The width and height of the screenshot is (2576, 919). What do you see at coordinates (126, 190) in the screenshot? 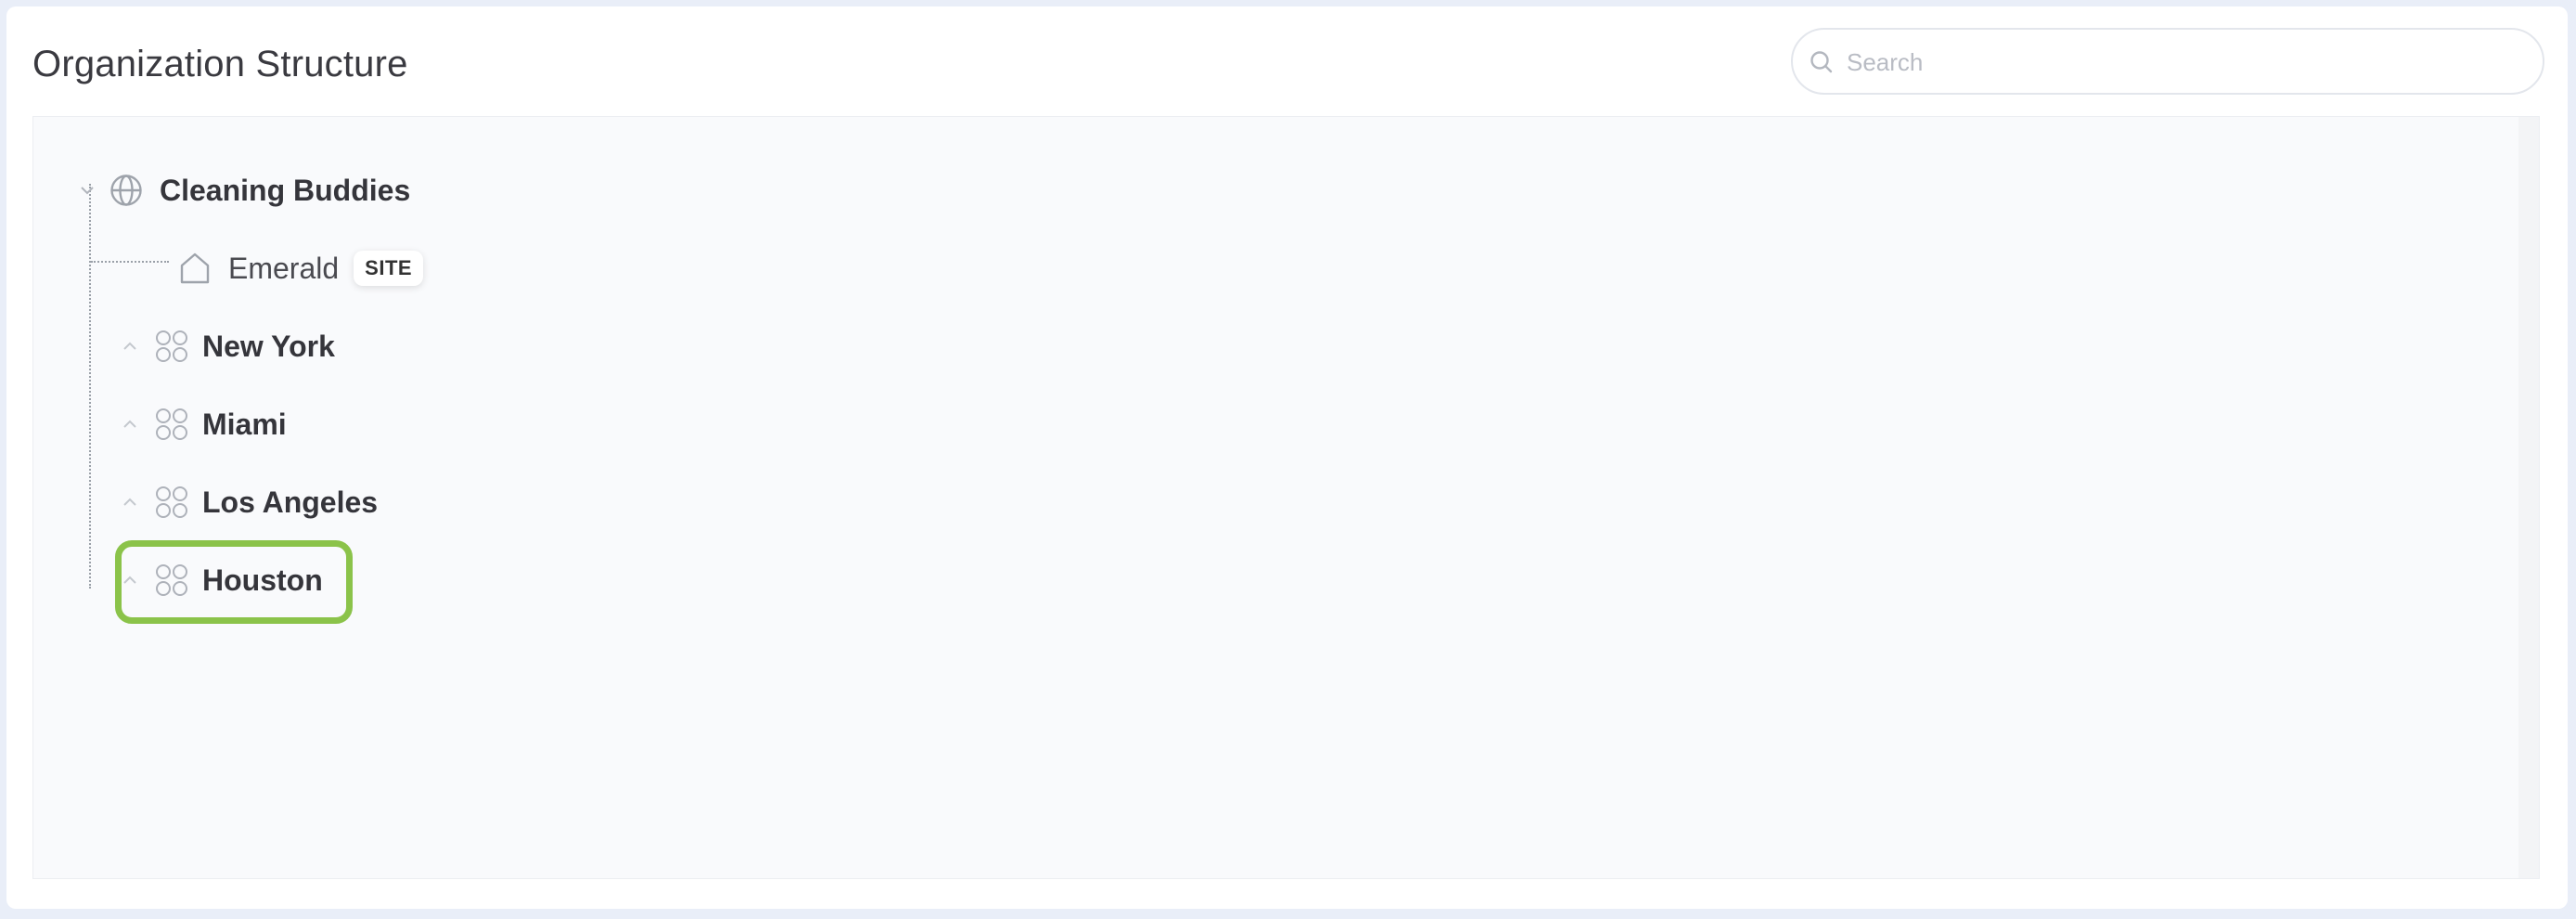
I see `globe-icon` at bounding box center [126, 190].